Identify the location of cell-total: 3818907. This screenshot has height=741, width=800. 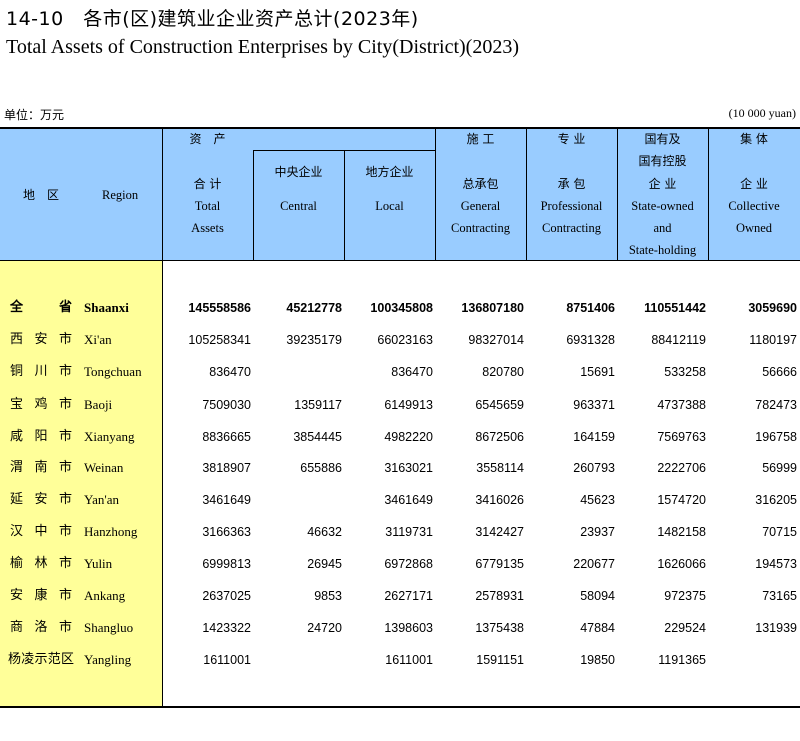
(226, 468).